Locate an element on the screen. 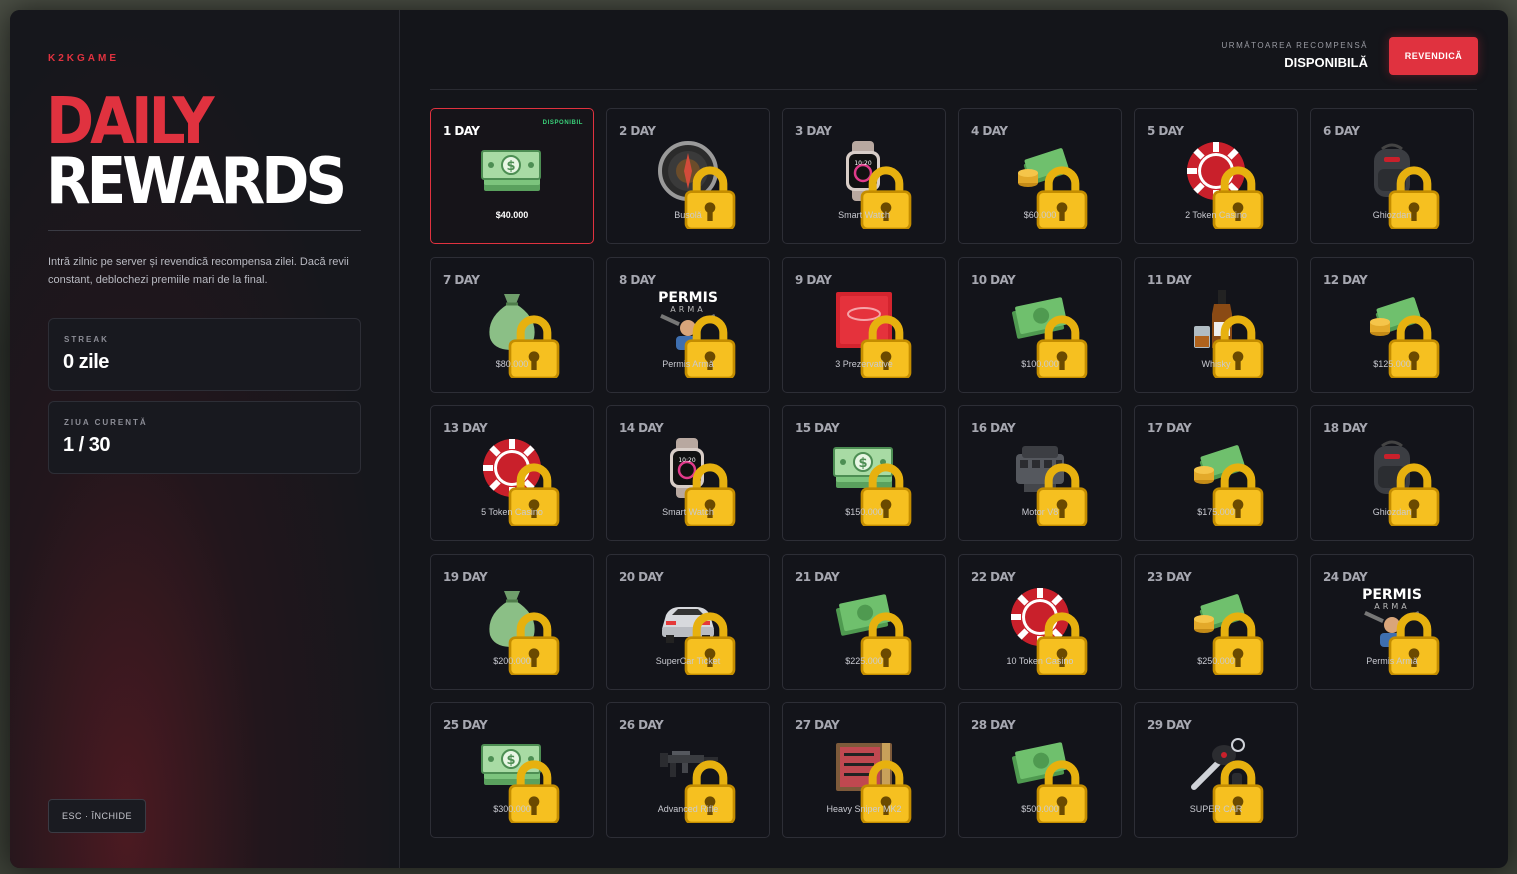 Image resolution: width=1517 pixels, height=874 pixels. reward-card-day-1: 1 DAY DISPONIBIL $ $40.000 is located at coordinates (512, 176).